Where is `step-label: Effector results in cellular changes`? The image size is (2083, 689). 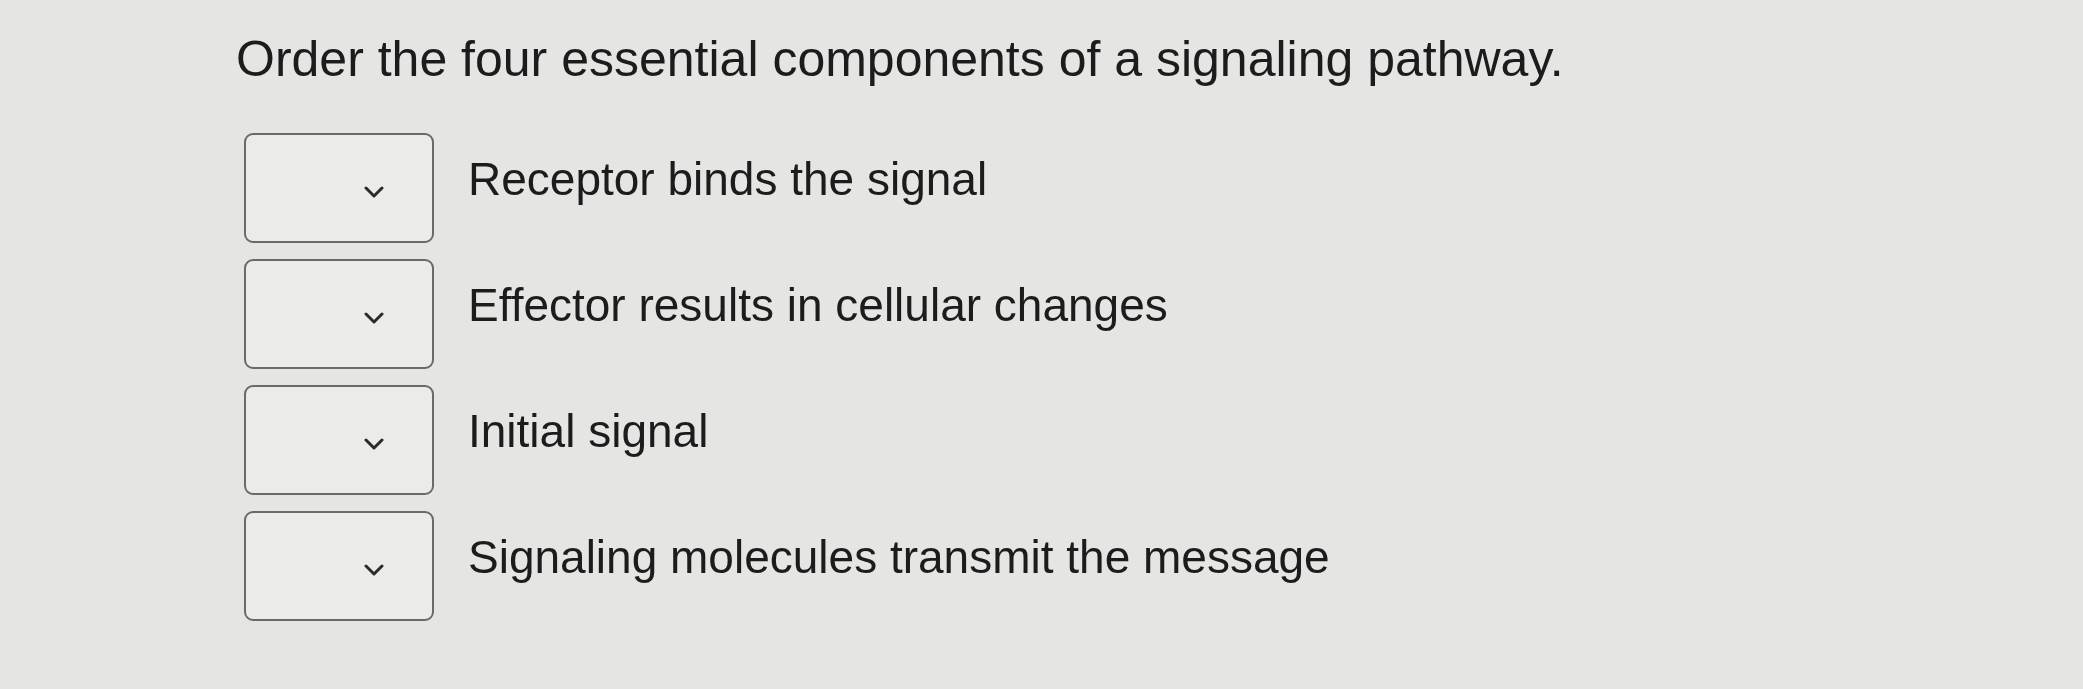
step-label: Effector results in cellular changes is located at coordinates (818, 305).